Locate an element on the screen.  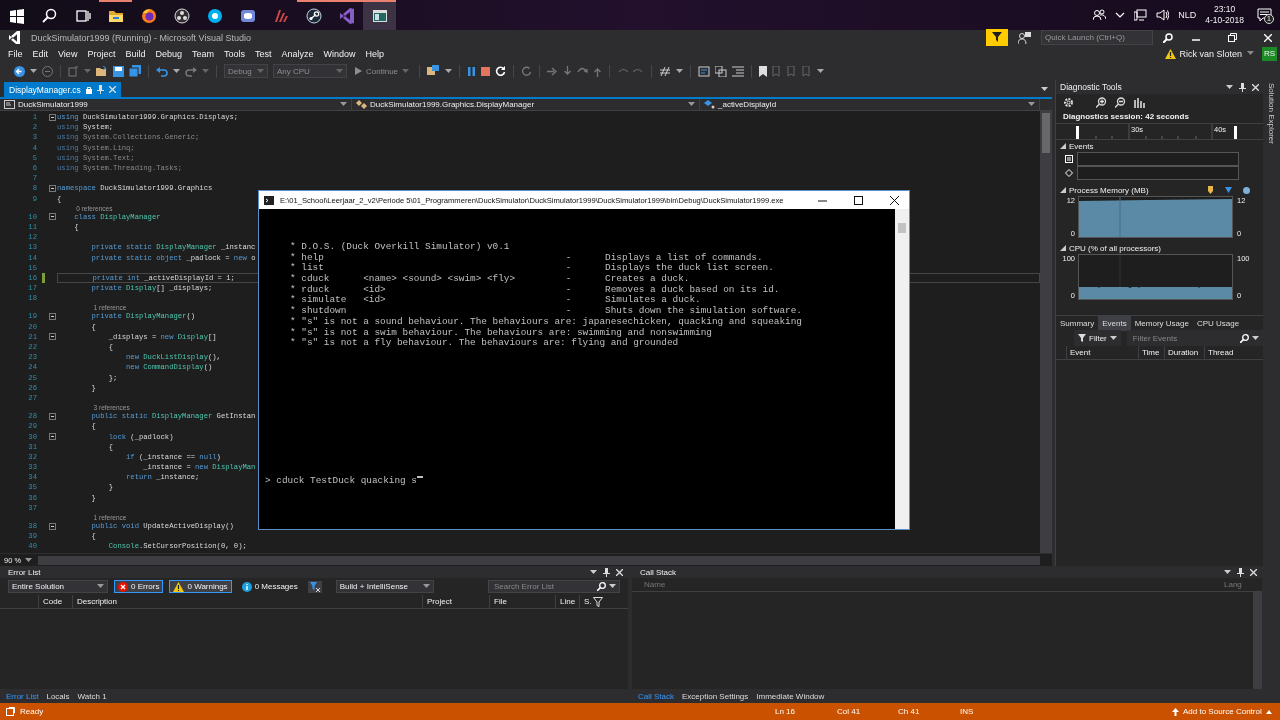
column-header: Name is located at coordinates (934, 584).